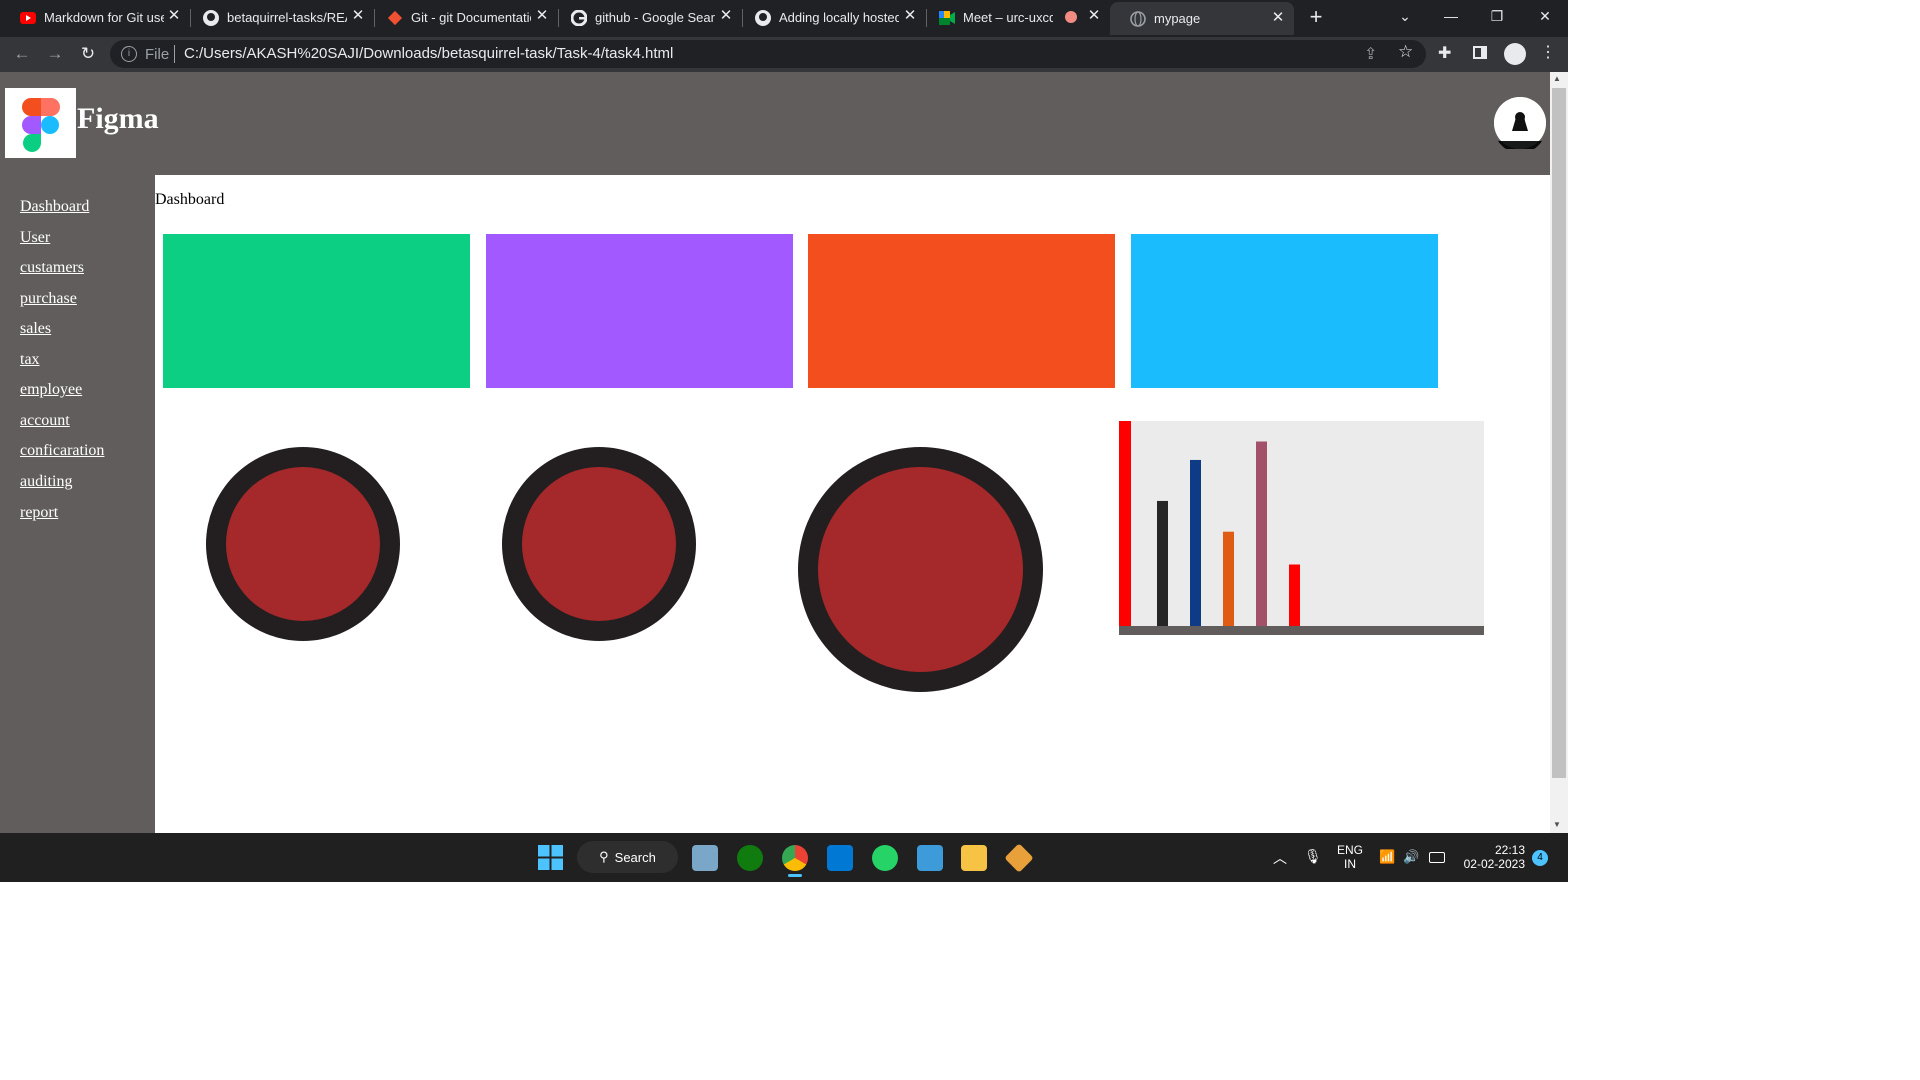  What do you see at coordinates (1280, 858) in the screenshot?
I see `tray-overflow-icon: ︿` at bounding box center [1280, 858].